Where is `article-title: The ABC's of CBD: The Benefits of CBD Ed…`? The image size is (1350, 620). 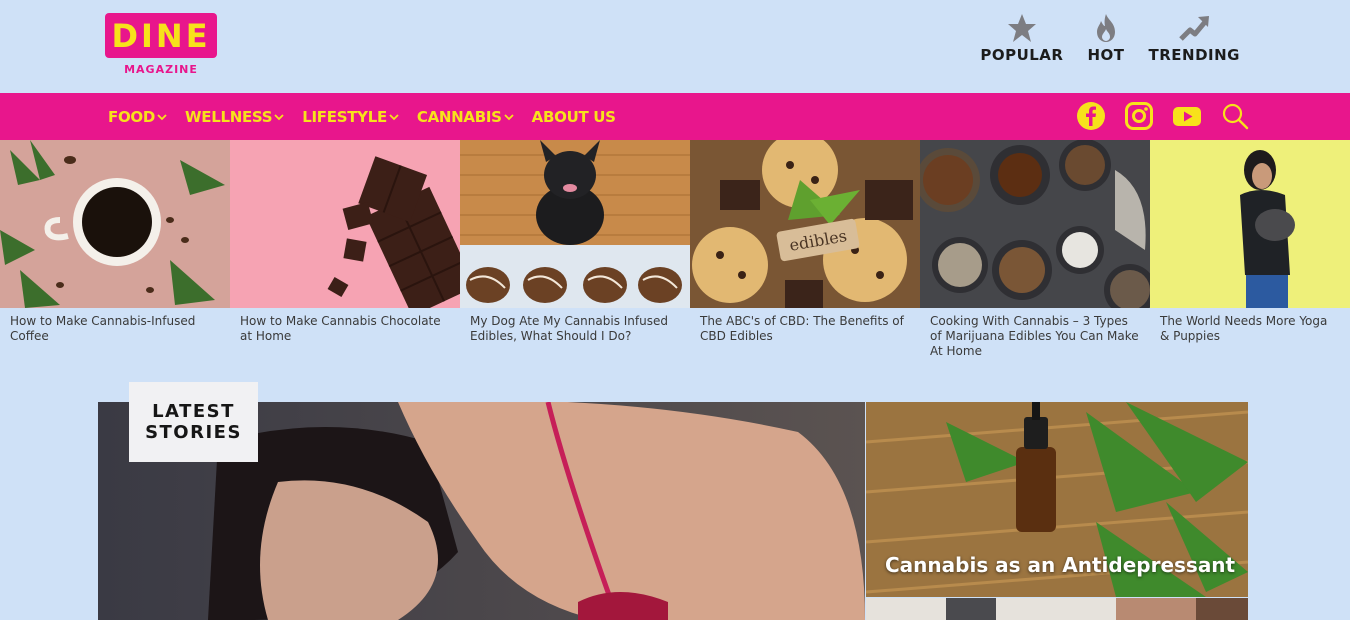
article-title: The ABC's of CBD: The Benefits of CBD Ed… is located at coordinates (802, 328).